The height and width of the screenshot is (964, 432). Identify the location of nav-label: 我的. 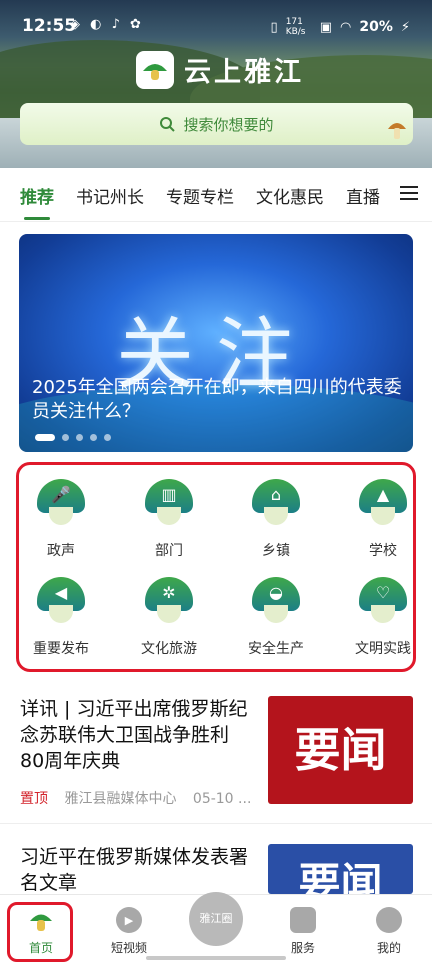
(388, 948).